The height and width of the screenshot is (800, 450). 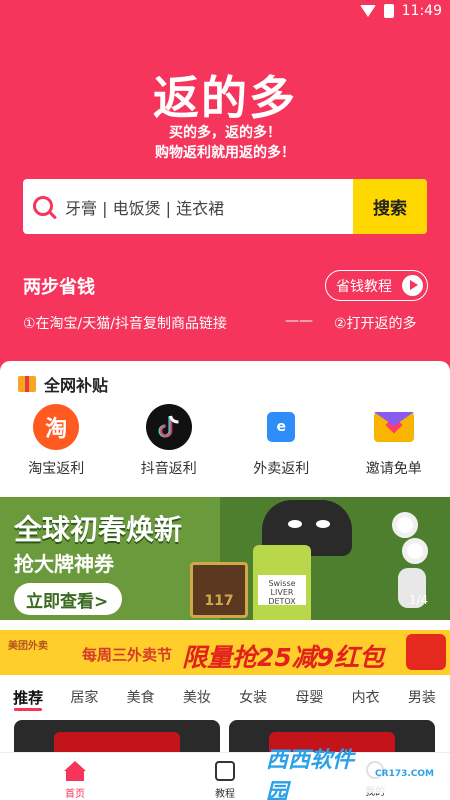 What do you see at coordinates (393, 469) in the screenshot?
I see `grid-label-invite: 邀请免单` at bounding box center [393, 469].